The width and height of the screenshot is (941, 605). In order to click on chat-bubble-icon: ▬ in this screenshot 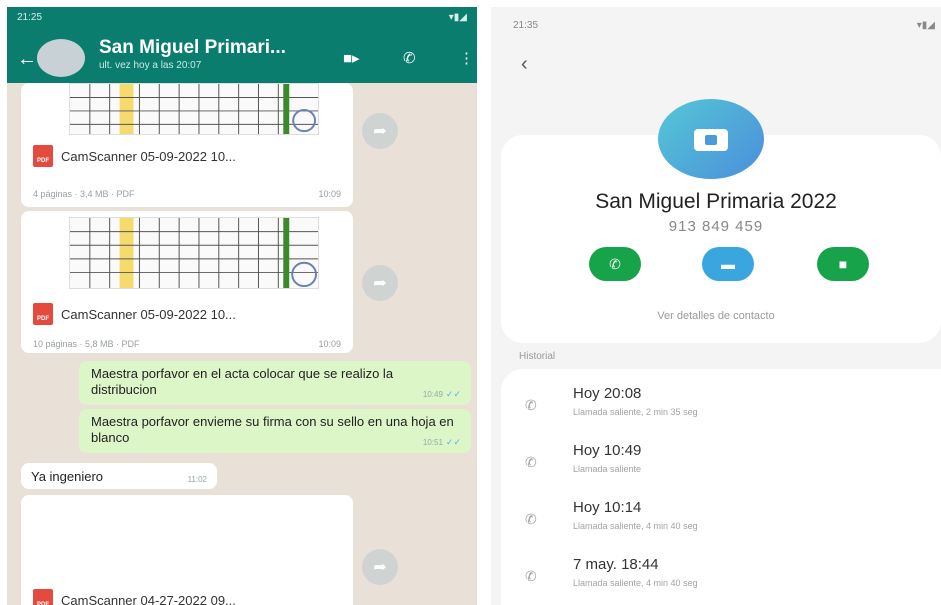, I will do `click(728, 264)`.